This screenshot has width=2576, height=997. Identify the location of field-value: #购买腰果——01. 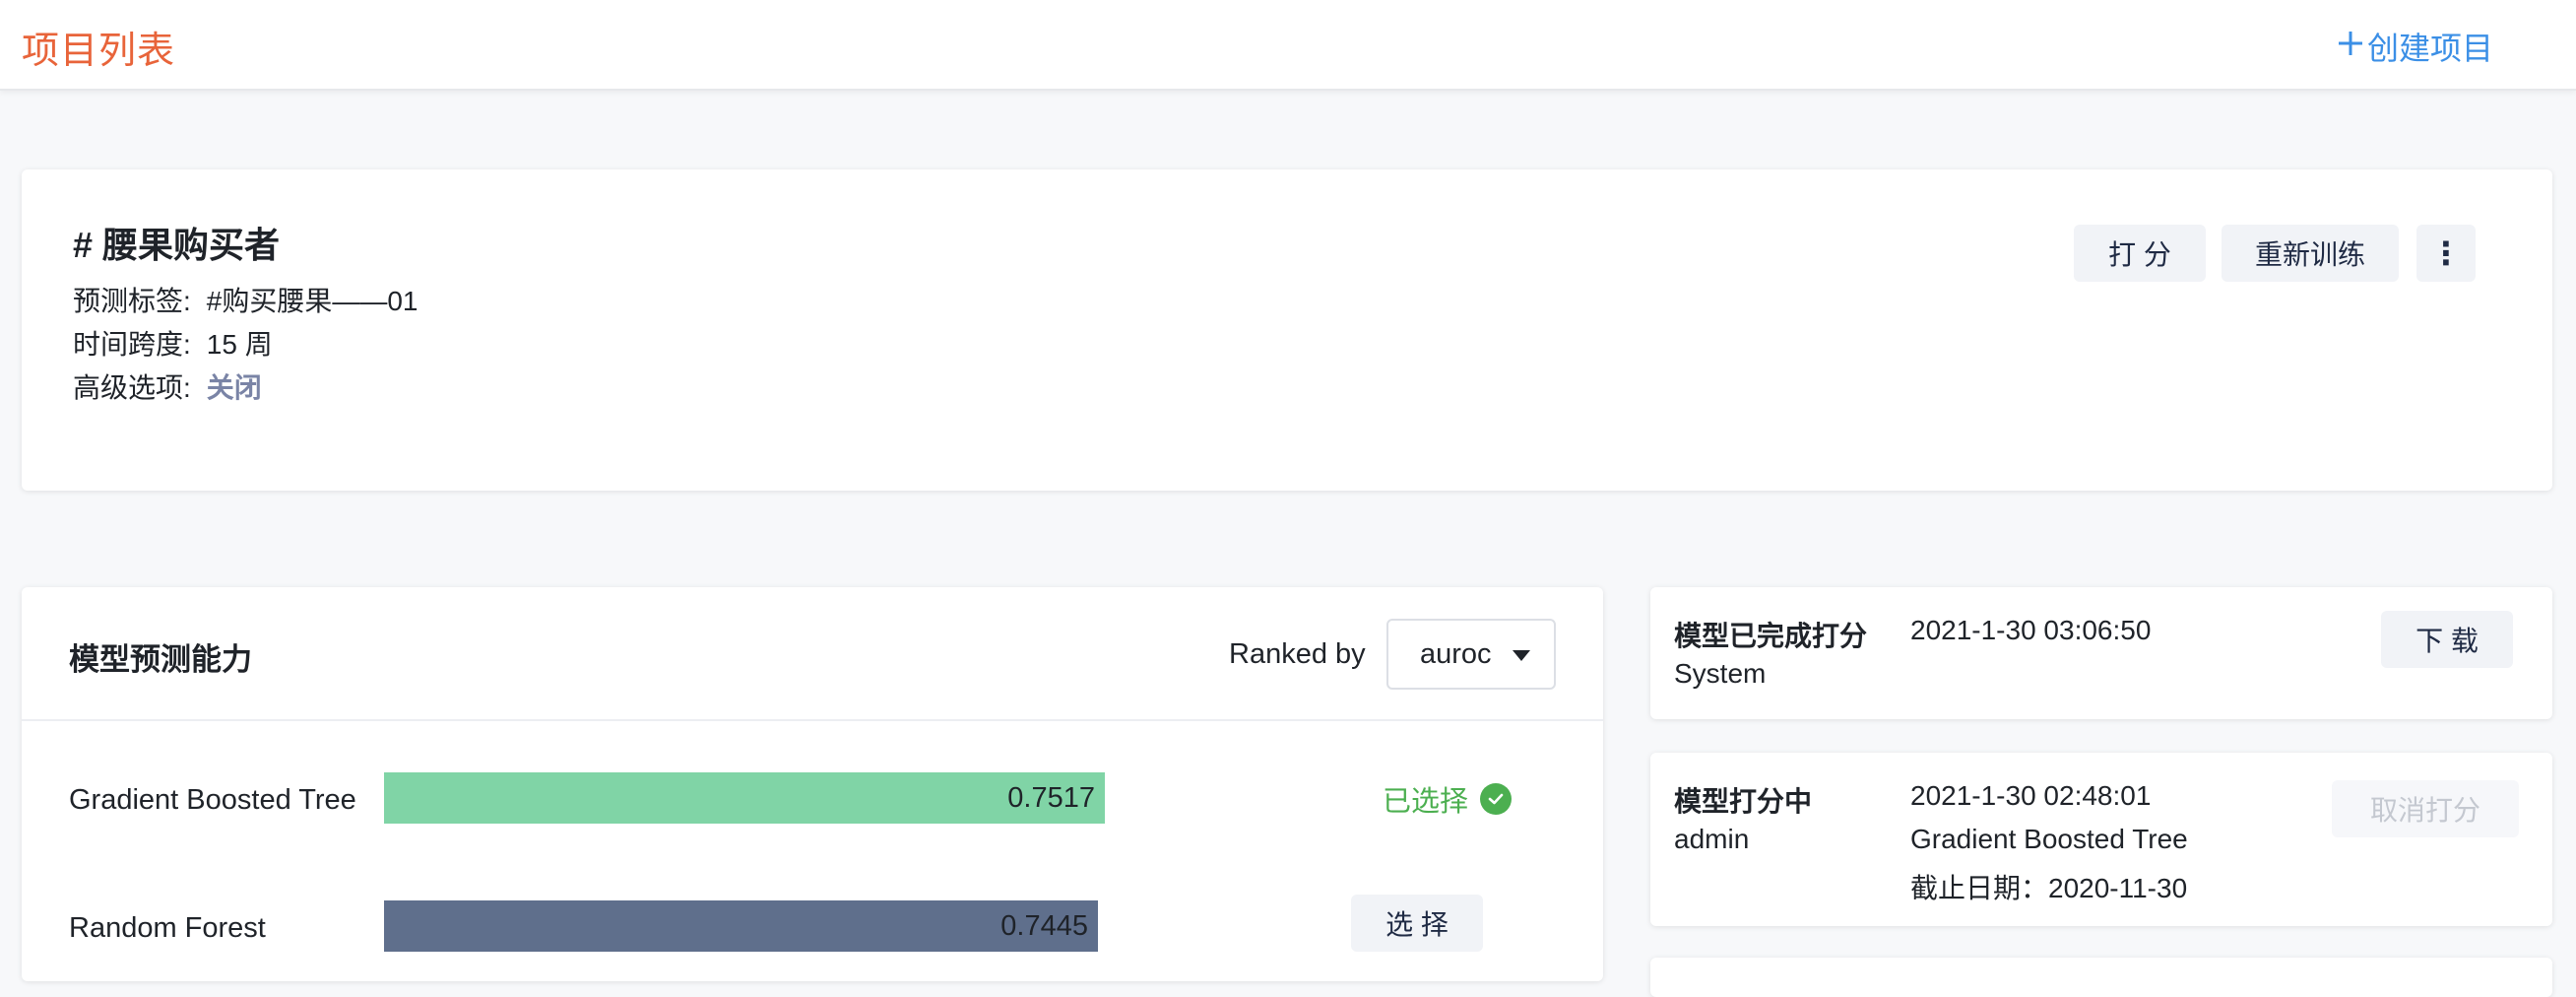
(312, 301).